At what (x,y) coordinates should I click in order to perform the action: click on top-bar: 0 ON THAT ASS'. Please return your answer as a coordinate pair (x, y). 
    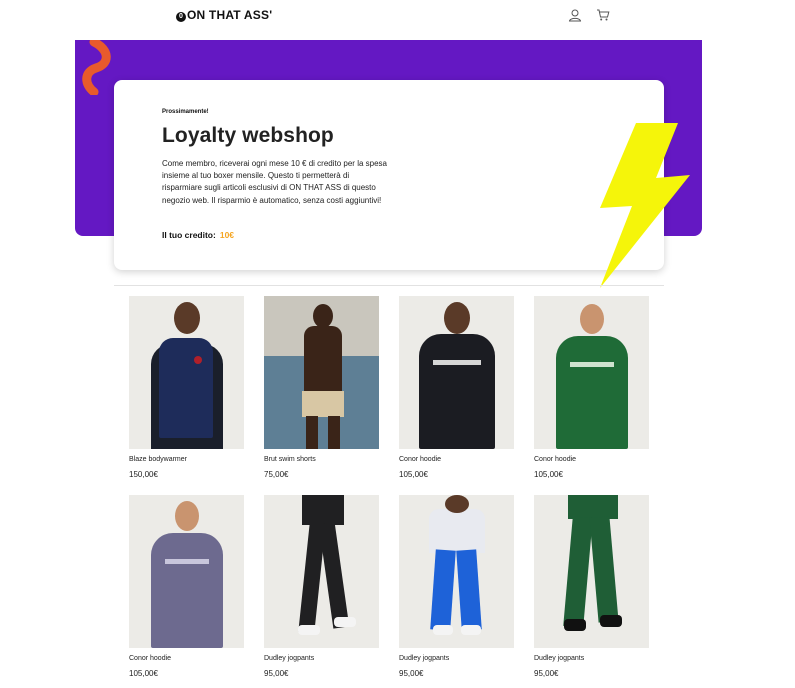
    Looking at the image, I should click on (397, 17).